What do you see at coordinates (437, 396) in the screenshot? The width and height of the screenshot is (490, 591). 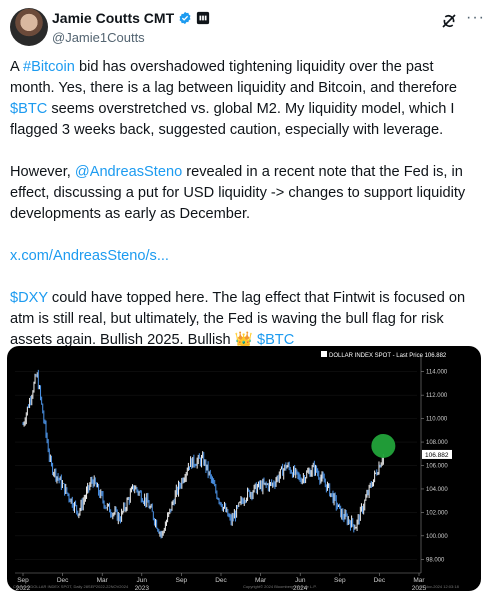 I see `y-tick-label: 112.000` at bounding box center [437, 396].